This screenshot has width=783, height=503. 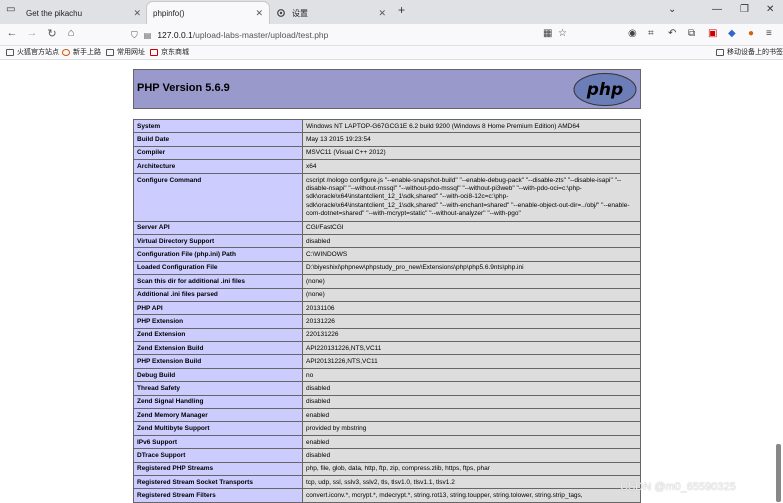 I want to click on table-row: PHP Extension Build API20131226,NTS,VC11, so click(x=387, y=361).